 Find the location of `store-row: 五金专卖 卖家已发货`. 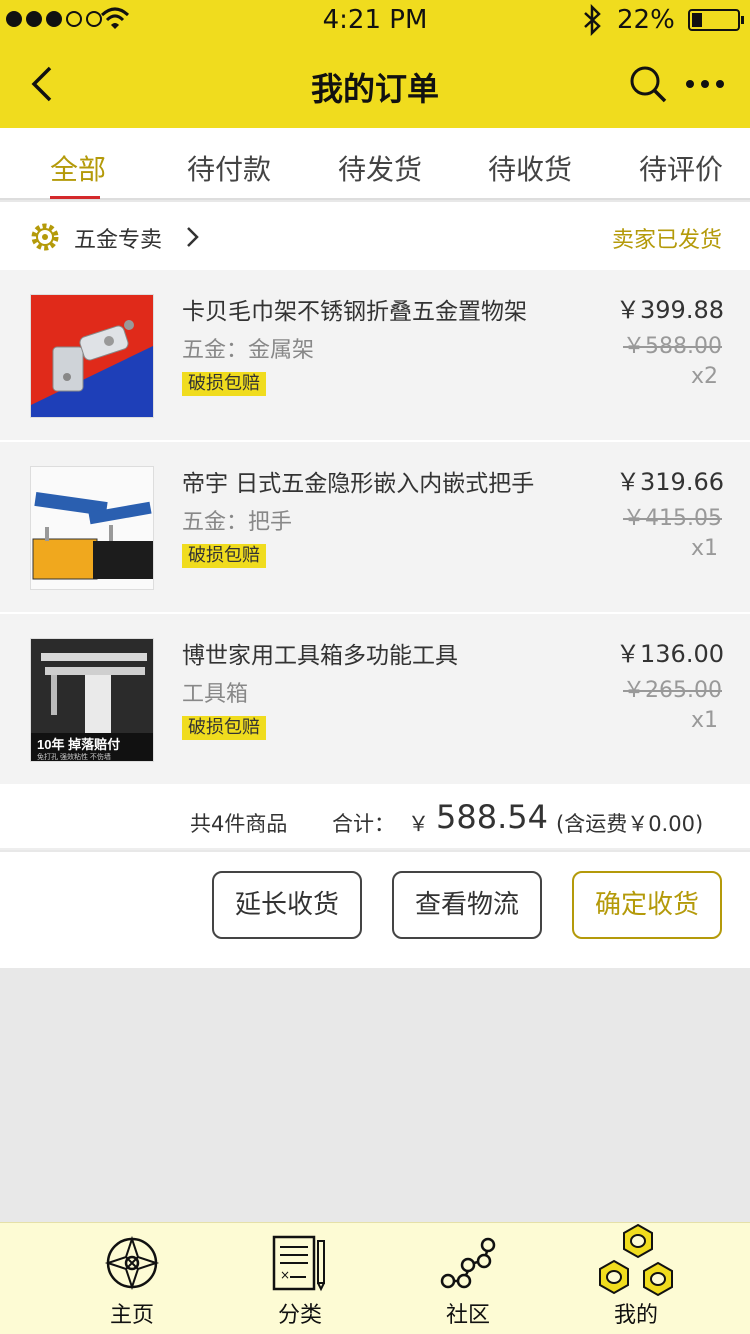

store-row: 五金专卖 卖家已发货 is located at coordinates (375, 236).